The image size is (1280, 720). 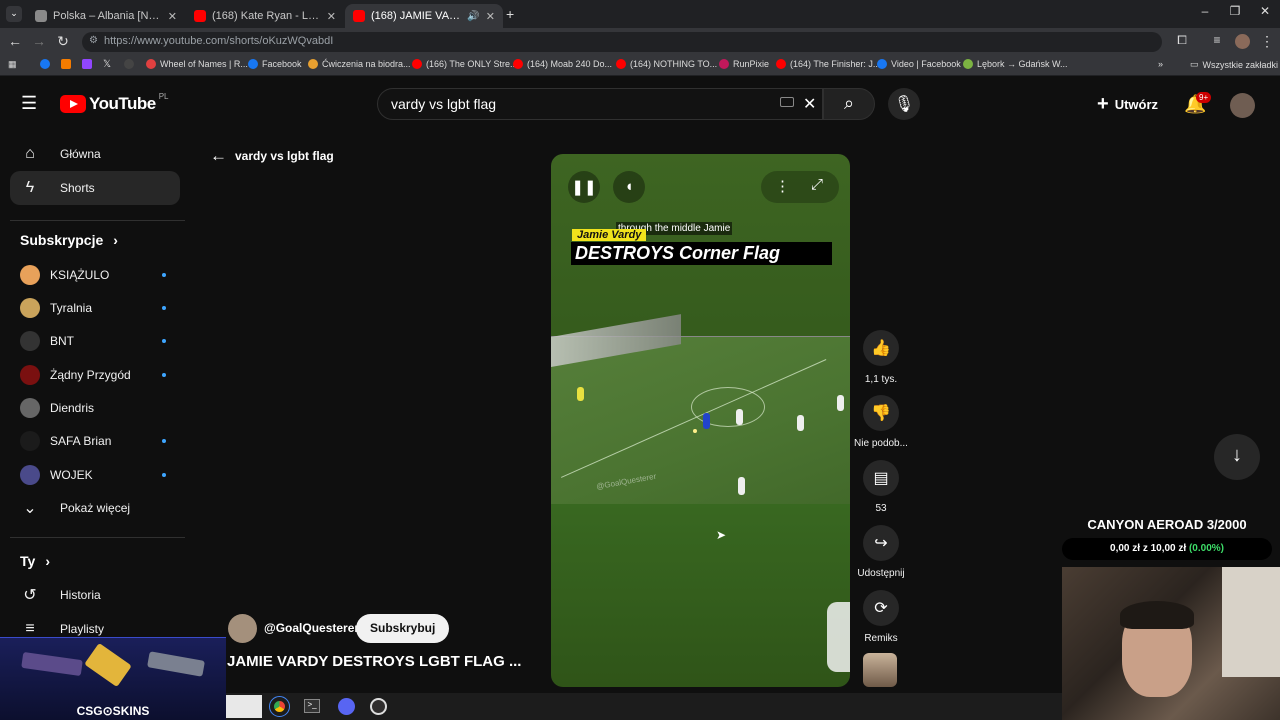 I want to click on bookmarks-overflow-icon: », so click(x=1160, y=64).